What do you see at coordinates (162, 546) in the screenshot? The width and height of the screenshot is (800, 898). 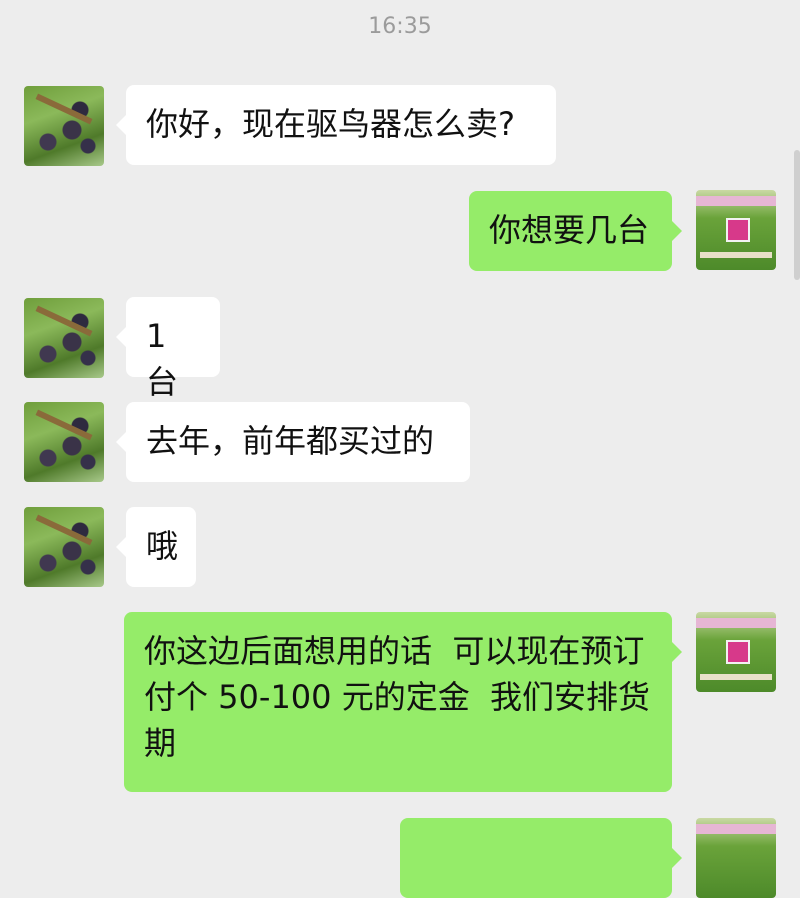 I see `message-text: 哦` at bounding box center [162, 546].